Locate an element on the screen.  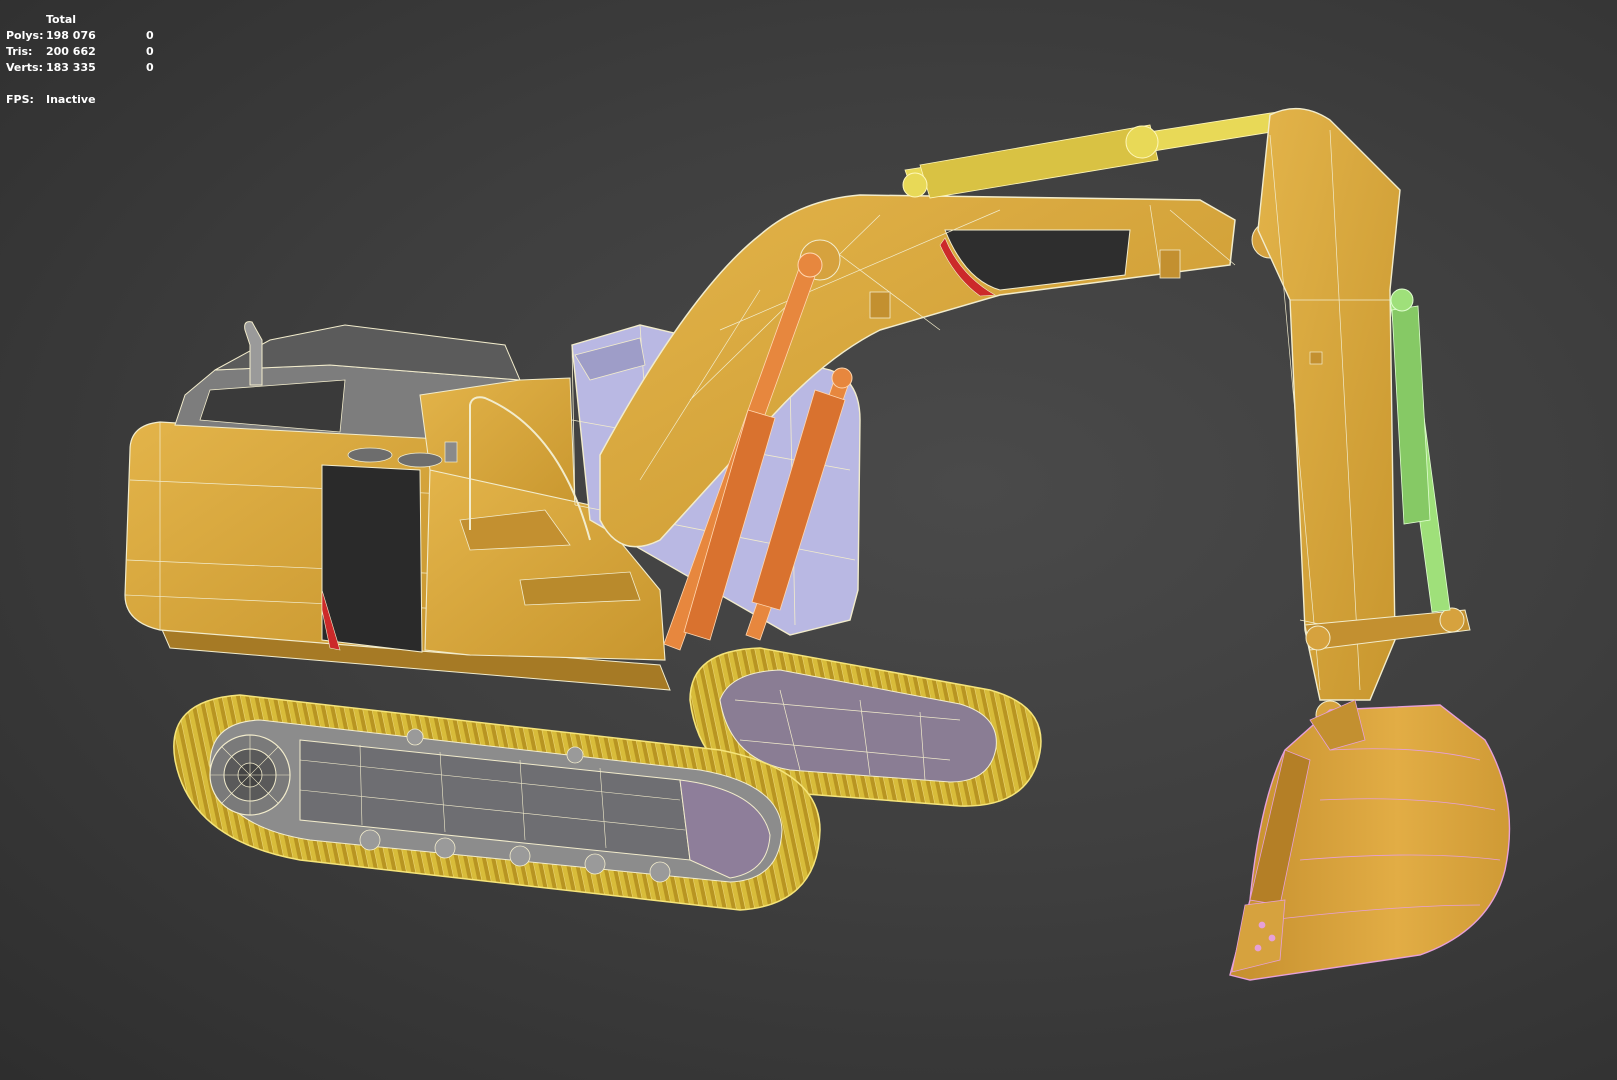
stick-arm is located at coordinates (1364, 418).